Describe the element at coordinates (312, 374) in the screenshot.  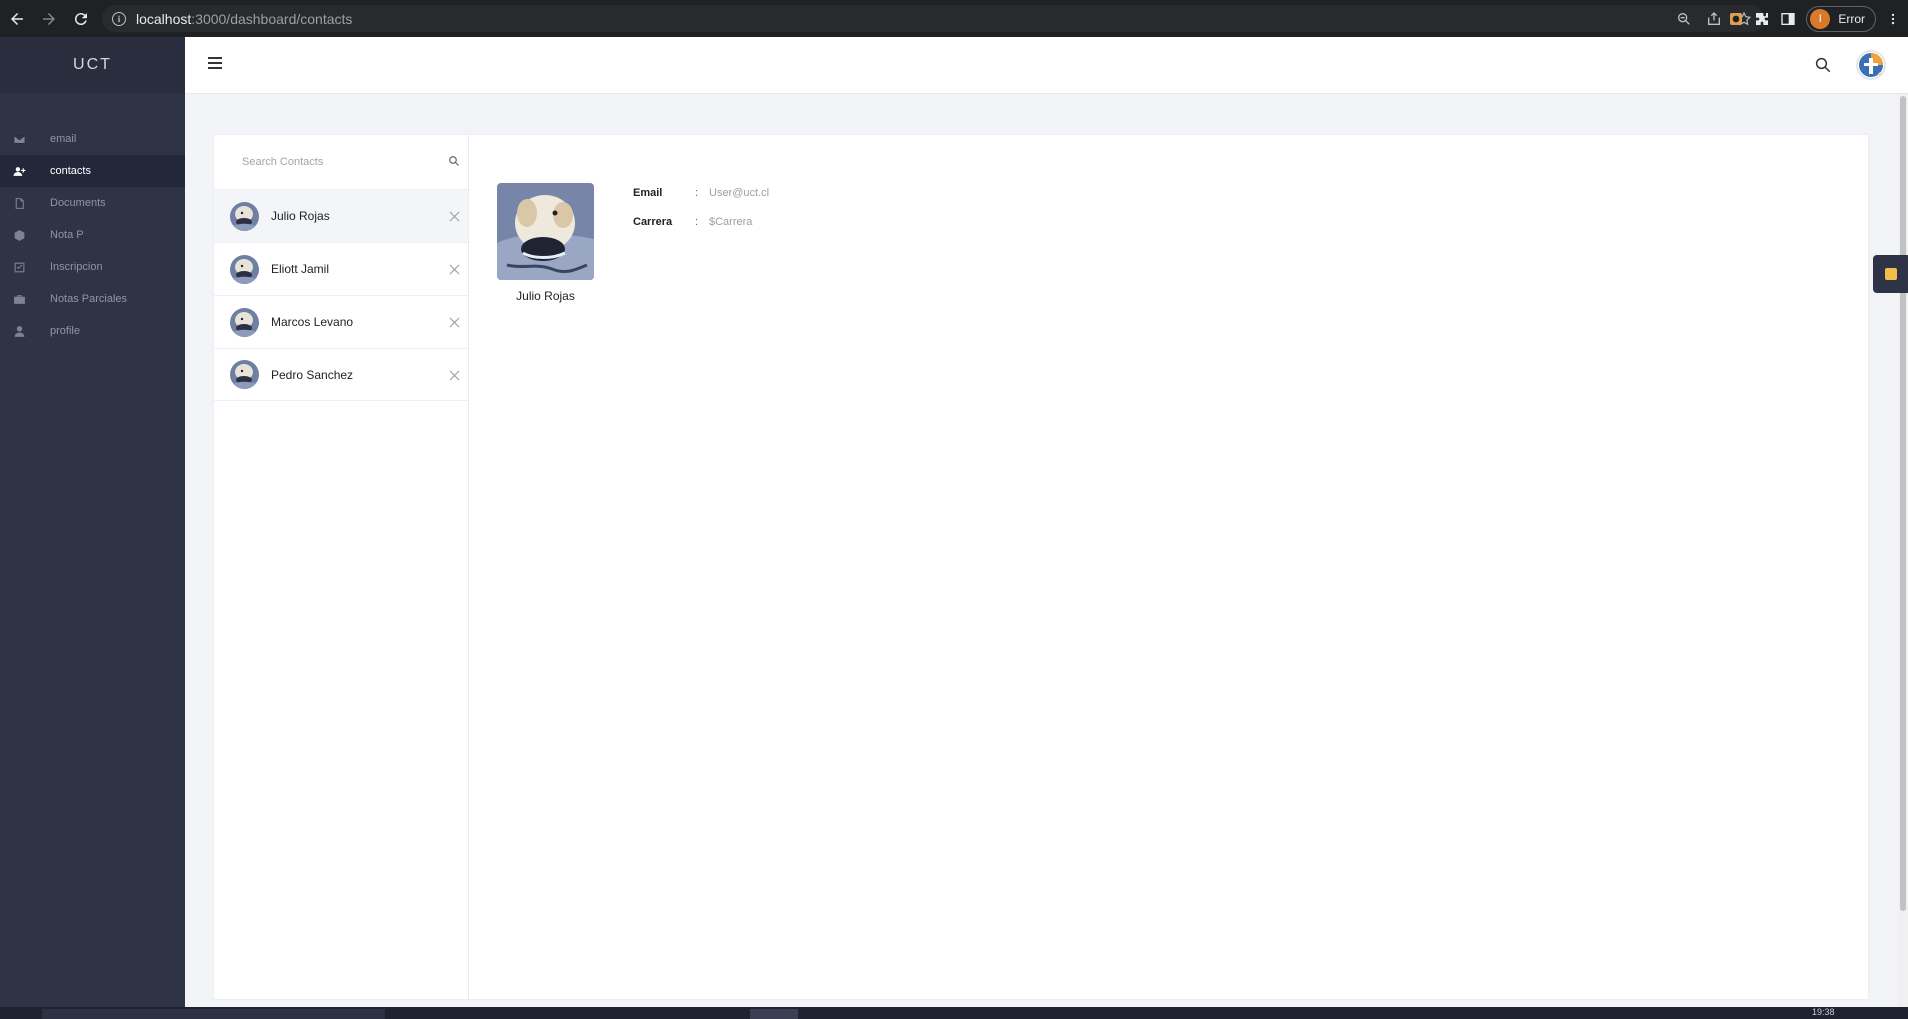
I see `contact-name: Pedro Sanchez` at that location.